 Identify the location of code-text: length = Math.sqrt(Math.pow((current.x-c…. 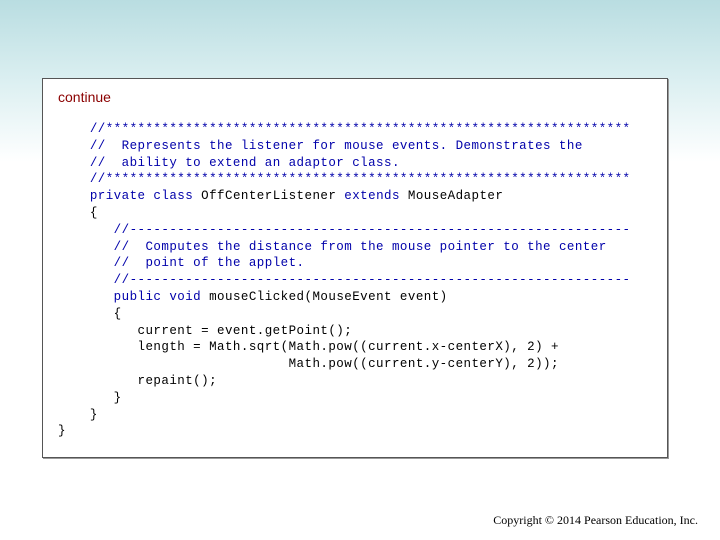
(348, 347).